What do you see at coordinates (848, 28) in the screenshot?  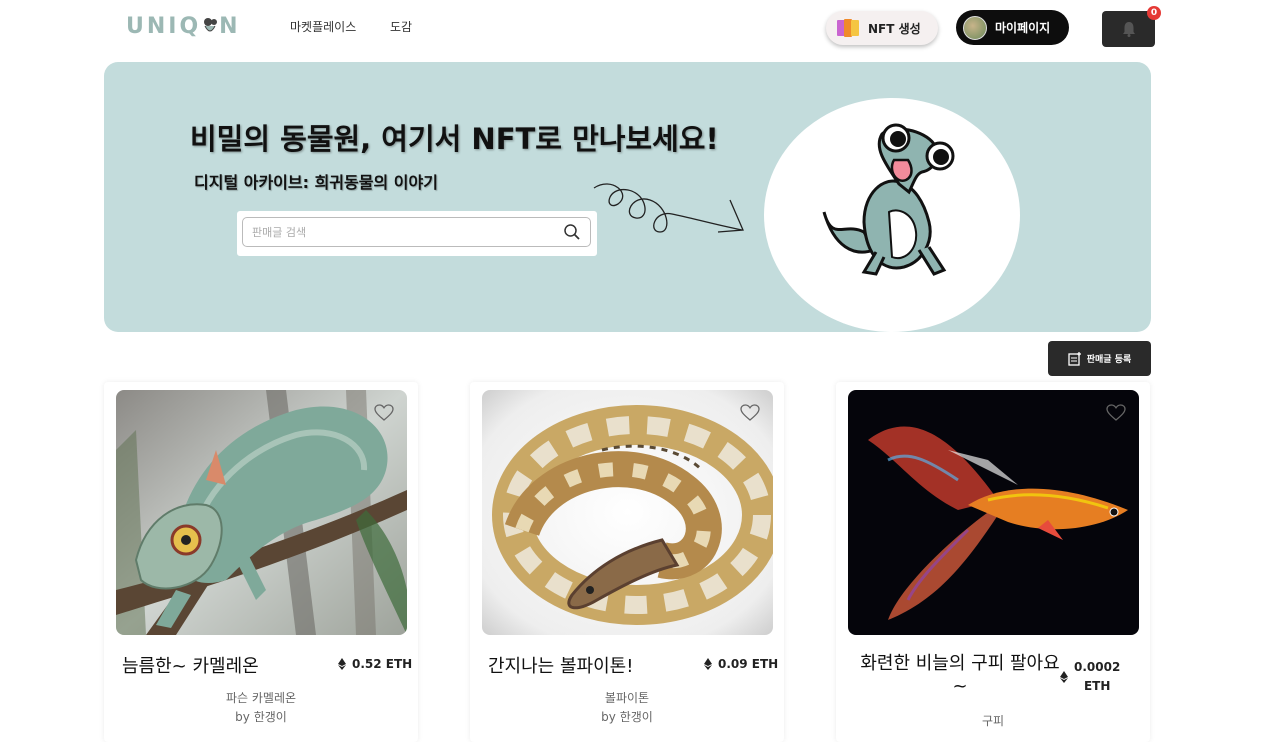 I see `cards-icon` at bounding box center [848, 28].